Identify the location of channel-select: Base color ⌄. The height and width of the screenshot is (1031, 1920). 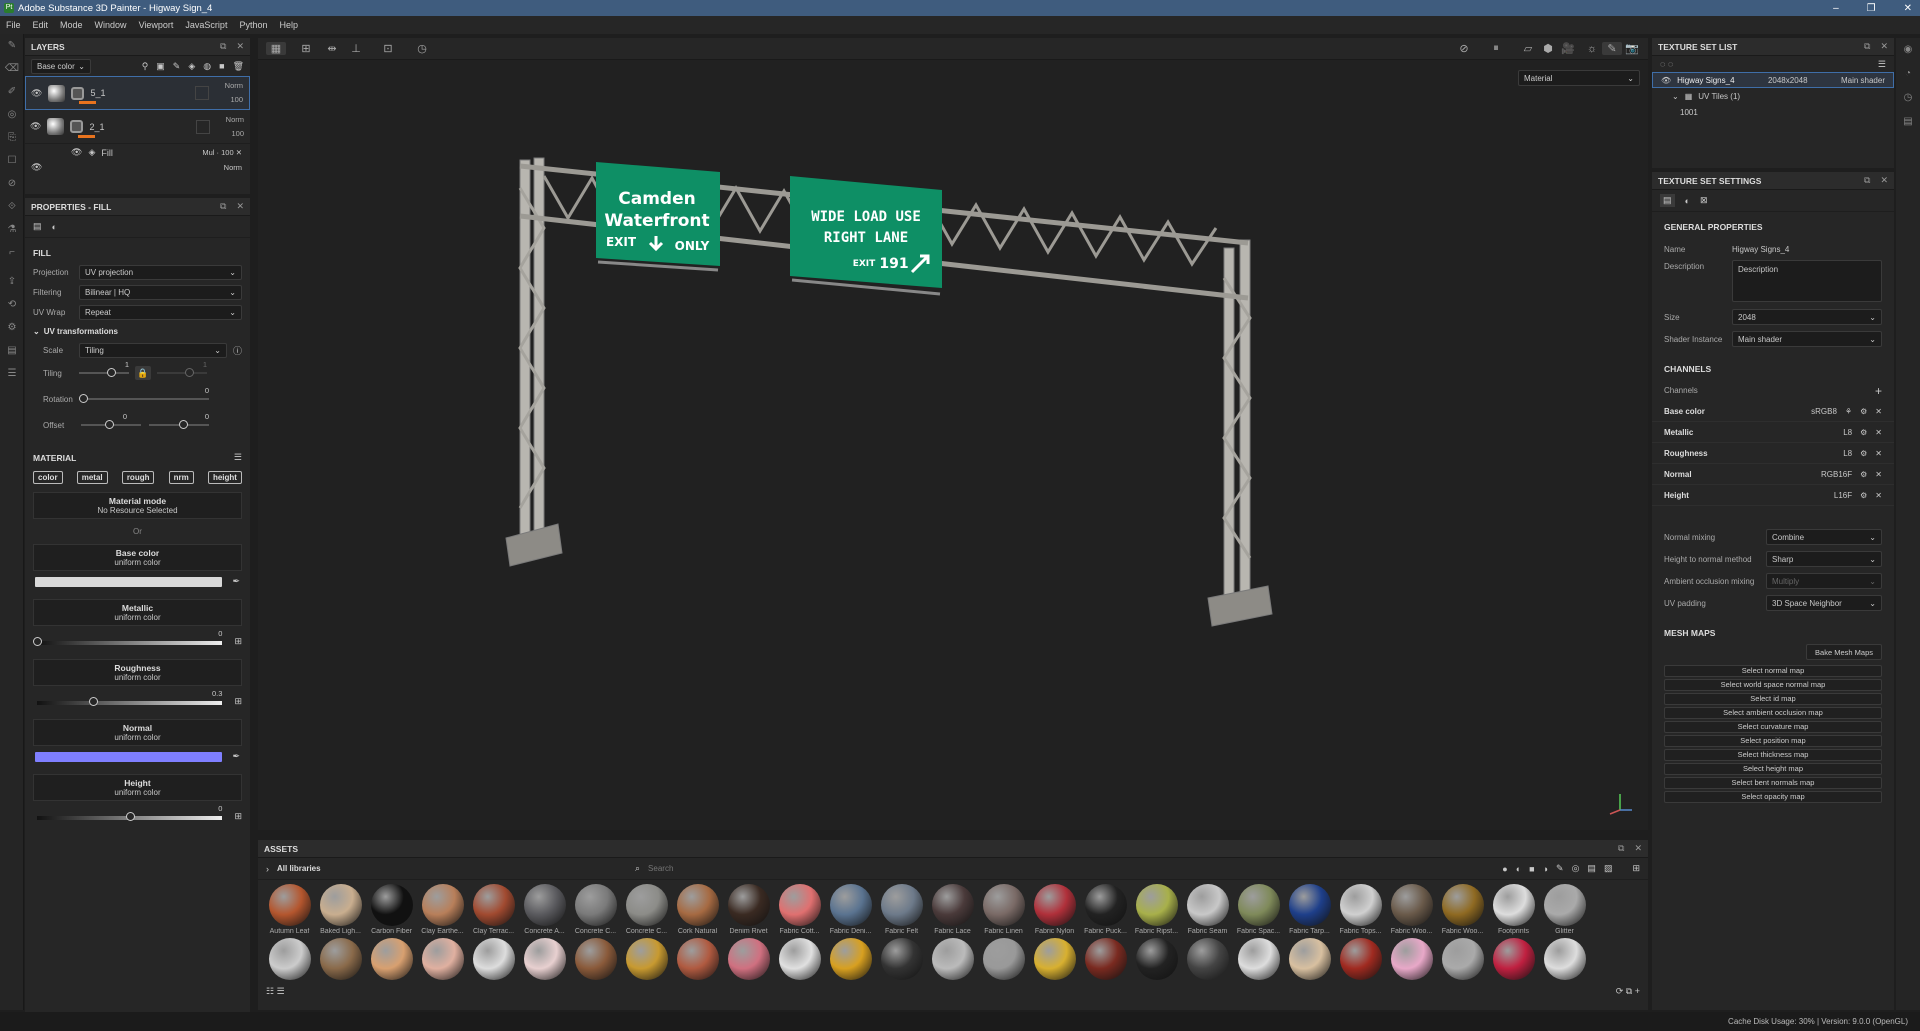
(61, 66).